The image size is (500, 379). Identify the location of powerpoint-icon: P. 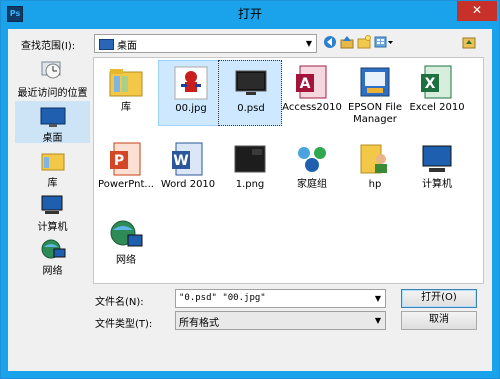
(125, 159).